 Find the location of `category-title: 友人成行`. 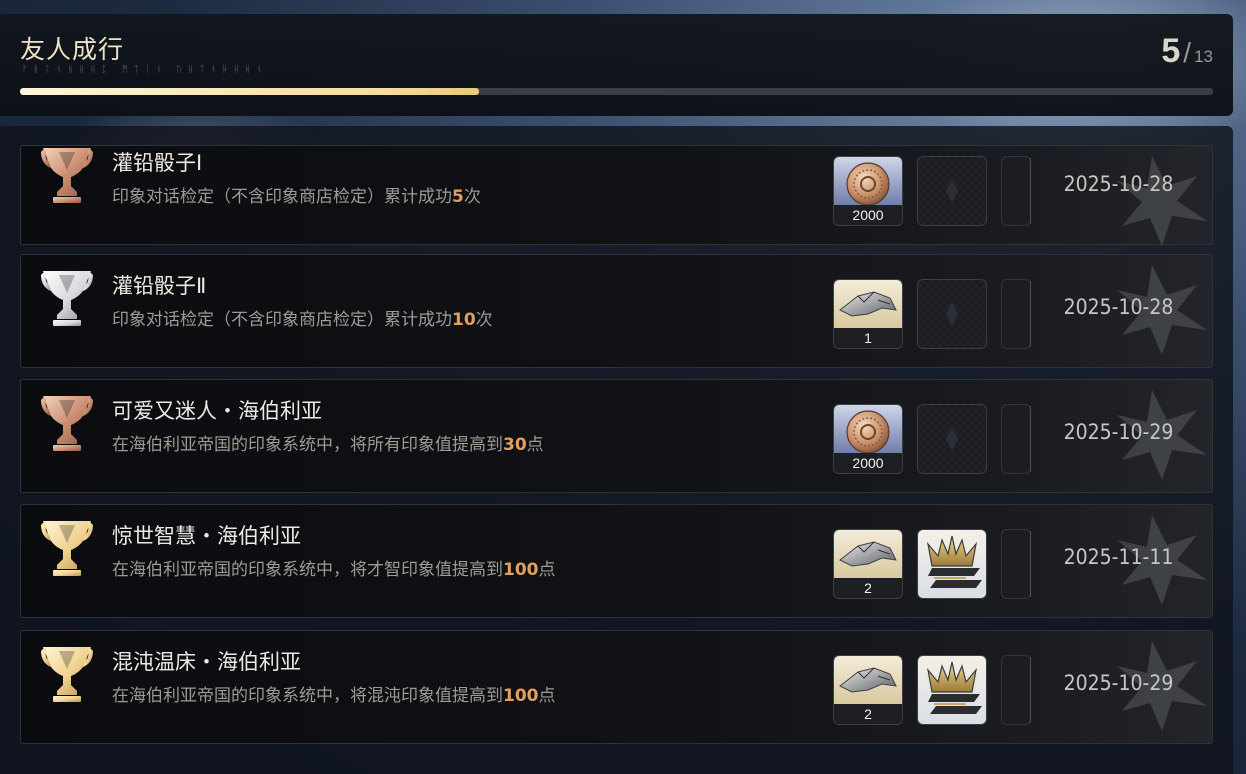

category-title: 友人成行 is located at coordinates (72, 49).